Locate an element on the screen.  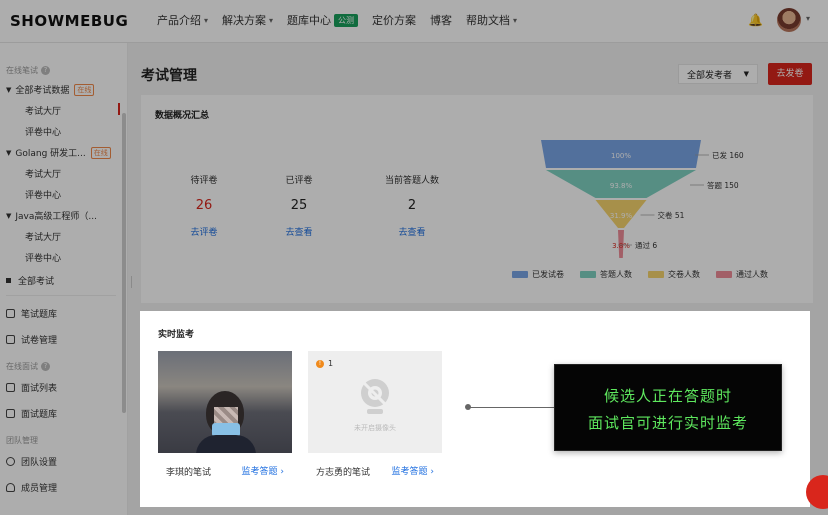
candidate-name: 李琪的笔试 is located at coordinates (189, 473).